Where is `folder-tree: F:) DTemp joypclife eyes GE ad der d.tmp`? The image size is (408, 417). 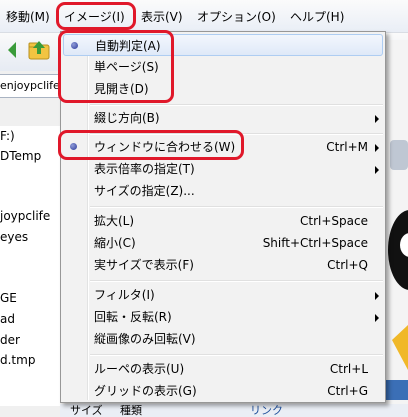
folder-tree: F:) DTemp joypclife eyes GE ad der d.tmp is located at coordinates (30, 266).